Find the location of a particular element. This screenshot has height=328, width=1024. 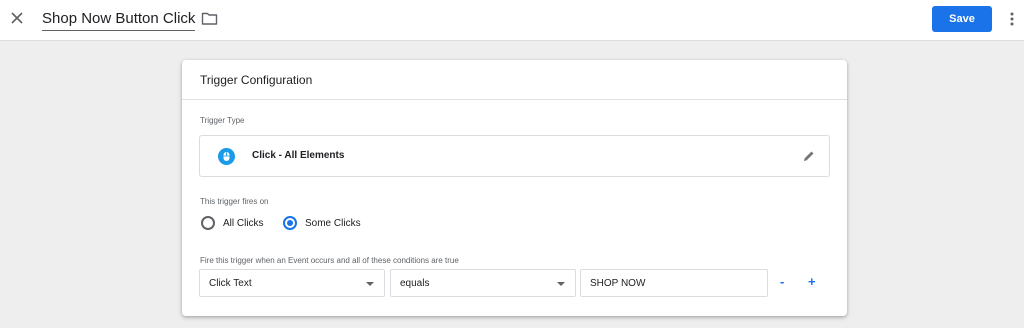

variable-select: Click Text is located at coordinates (292, 283).